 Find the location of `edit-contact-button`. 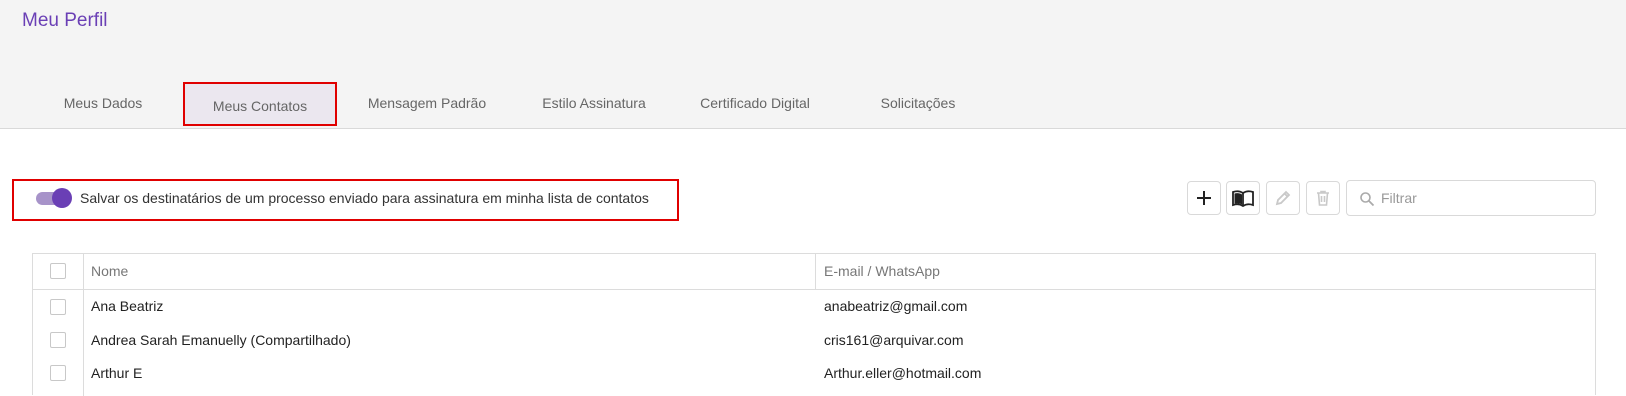

edit-contact-button is located at coordinates (1283, 198).